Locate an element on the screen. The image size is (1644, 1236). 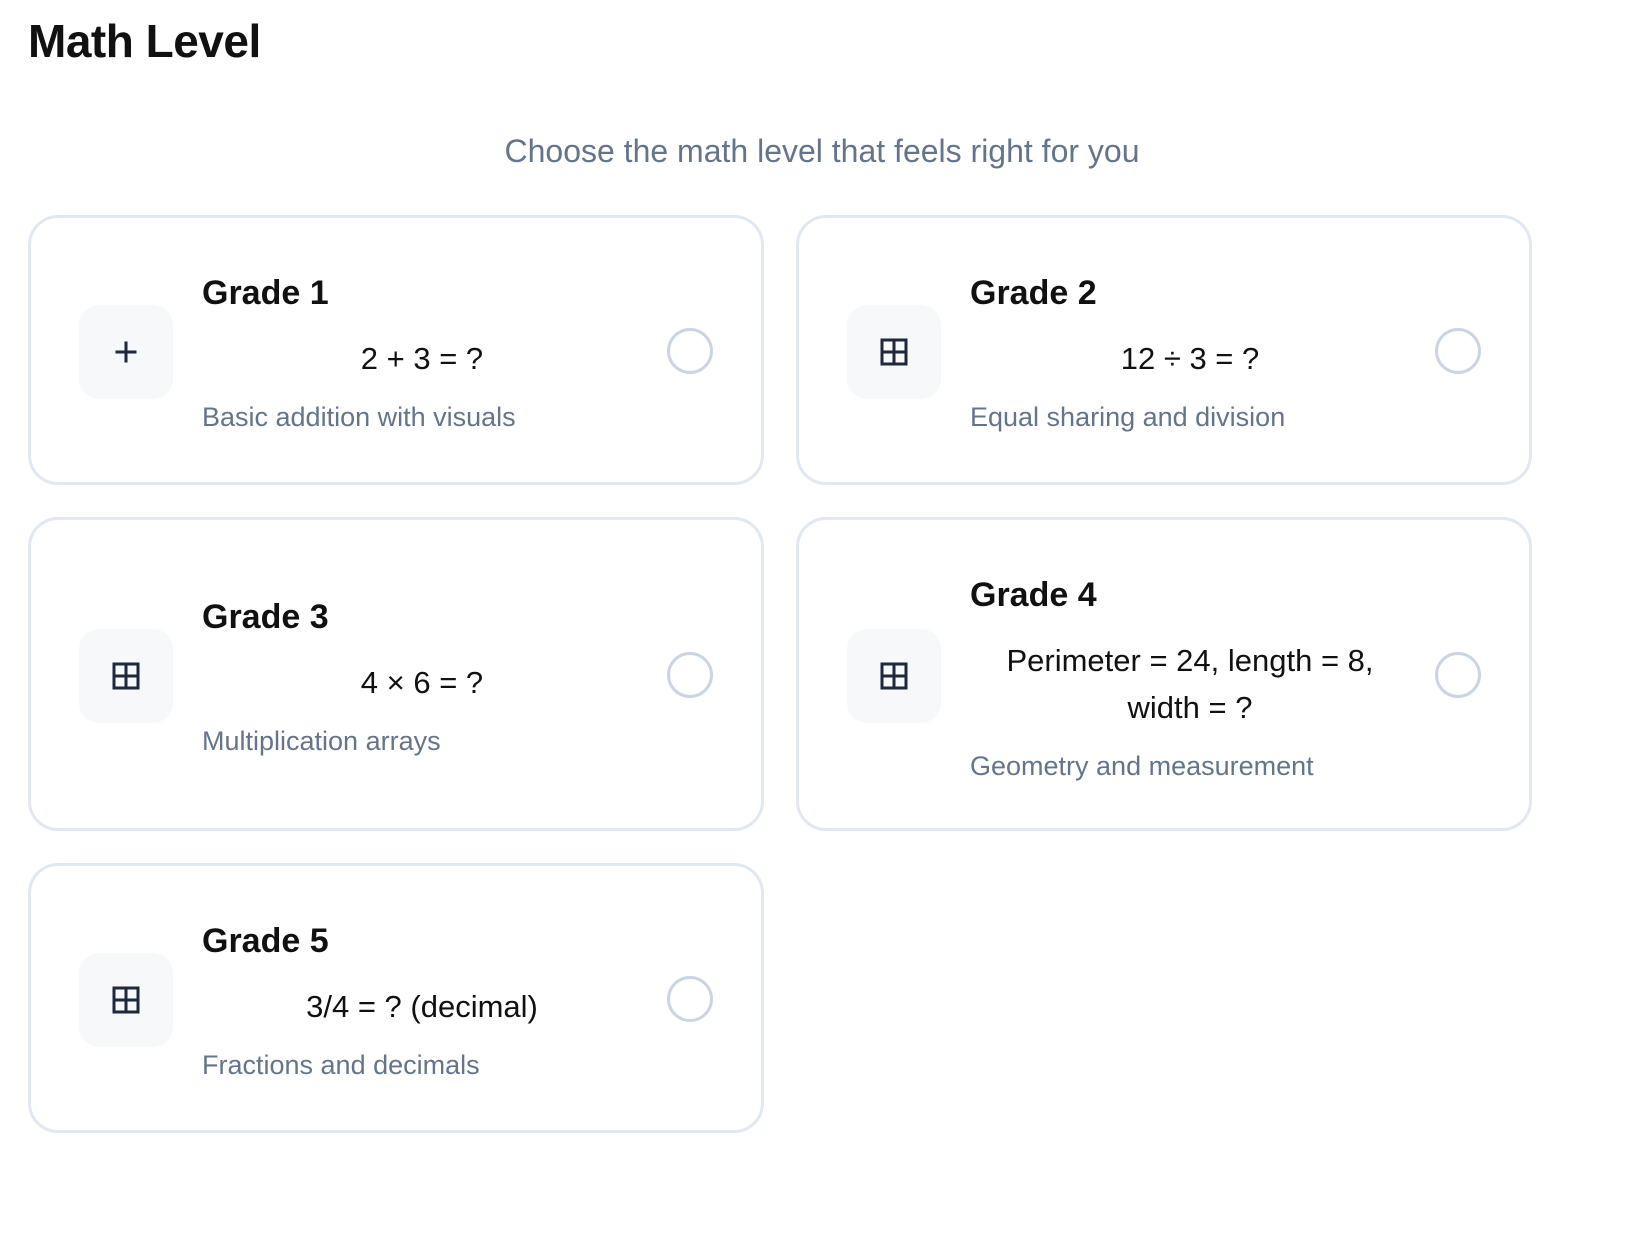
level-description: Multiplication arrays is located at coordinates (321, 741).